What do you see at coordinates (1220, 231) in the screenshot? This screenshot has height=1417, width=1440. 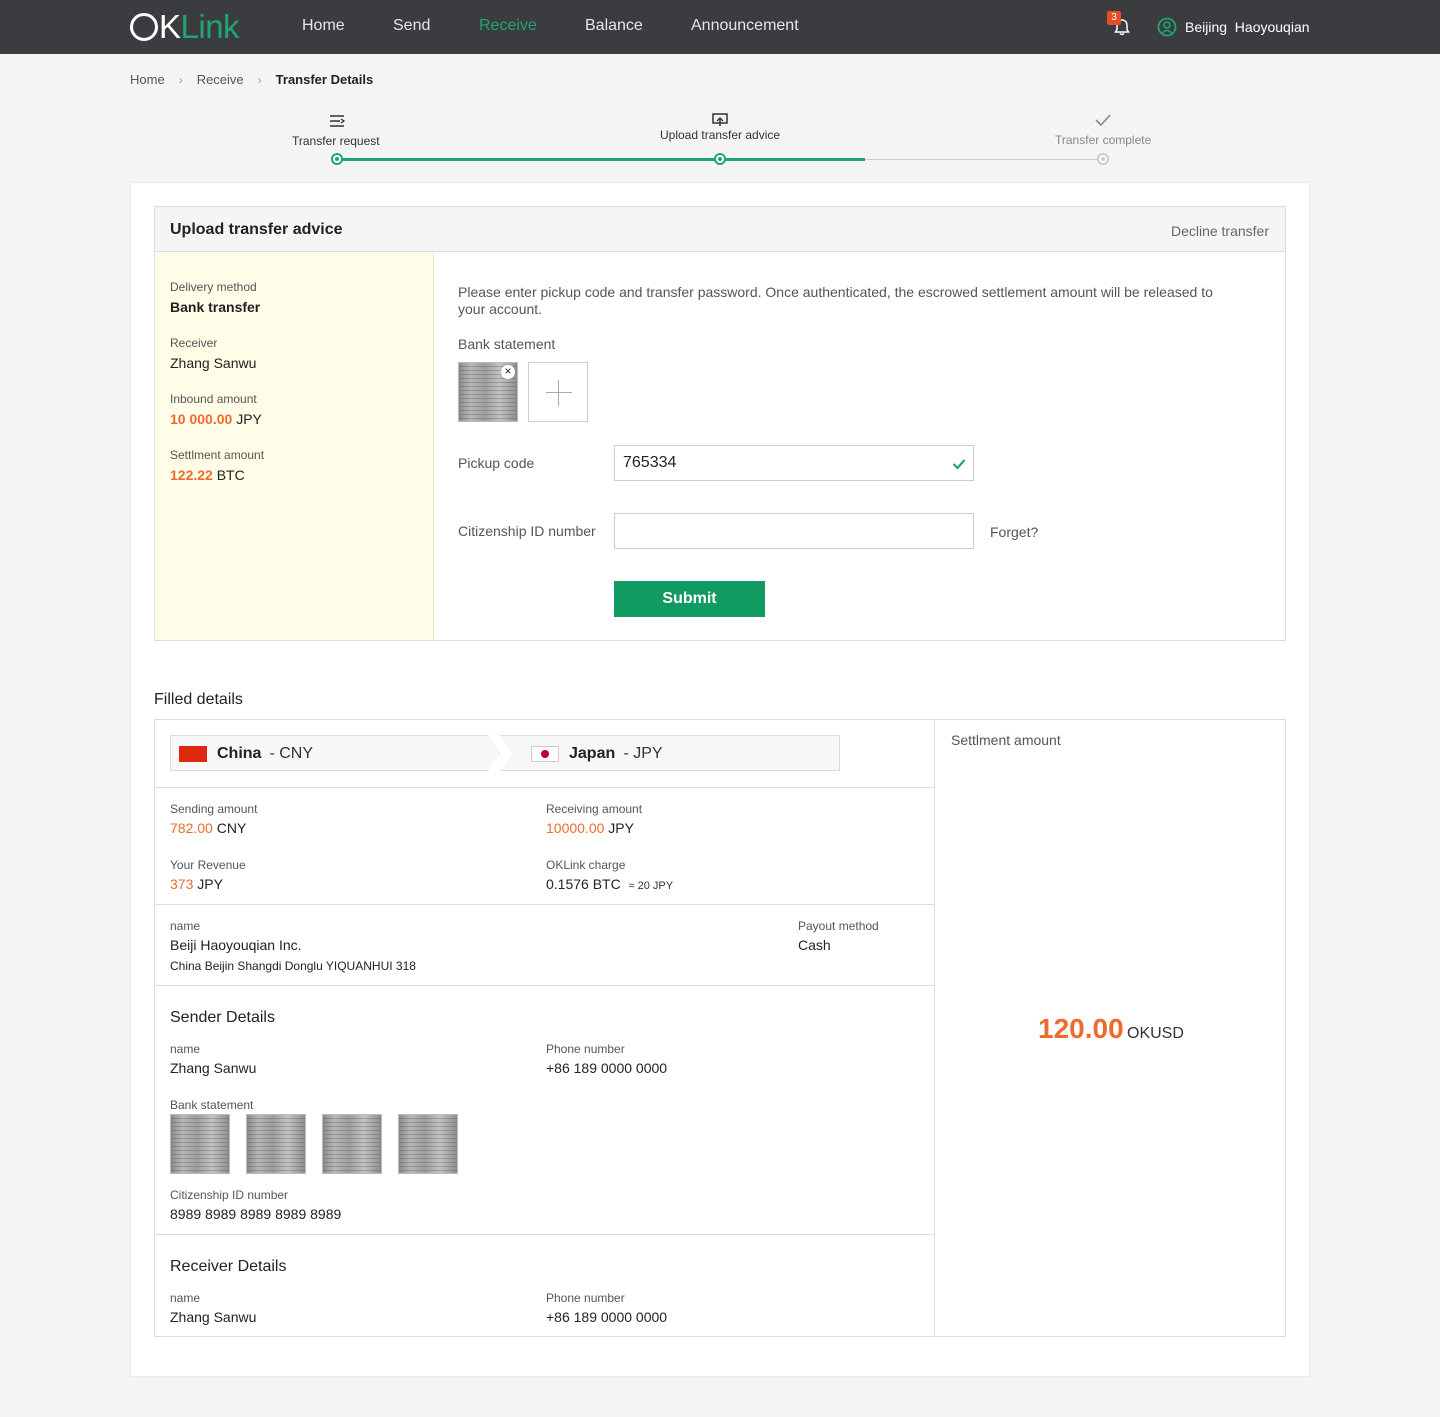 I see `decline-transfer-link: Decline transfer` at bounding box center [1220, 231].